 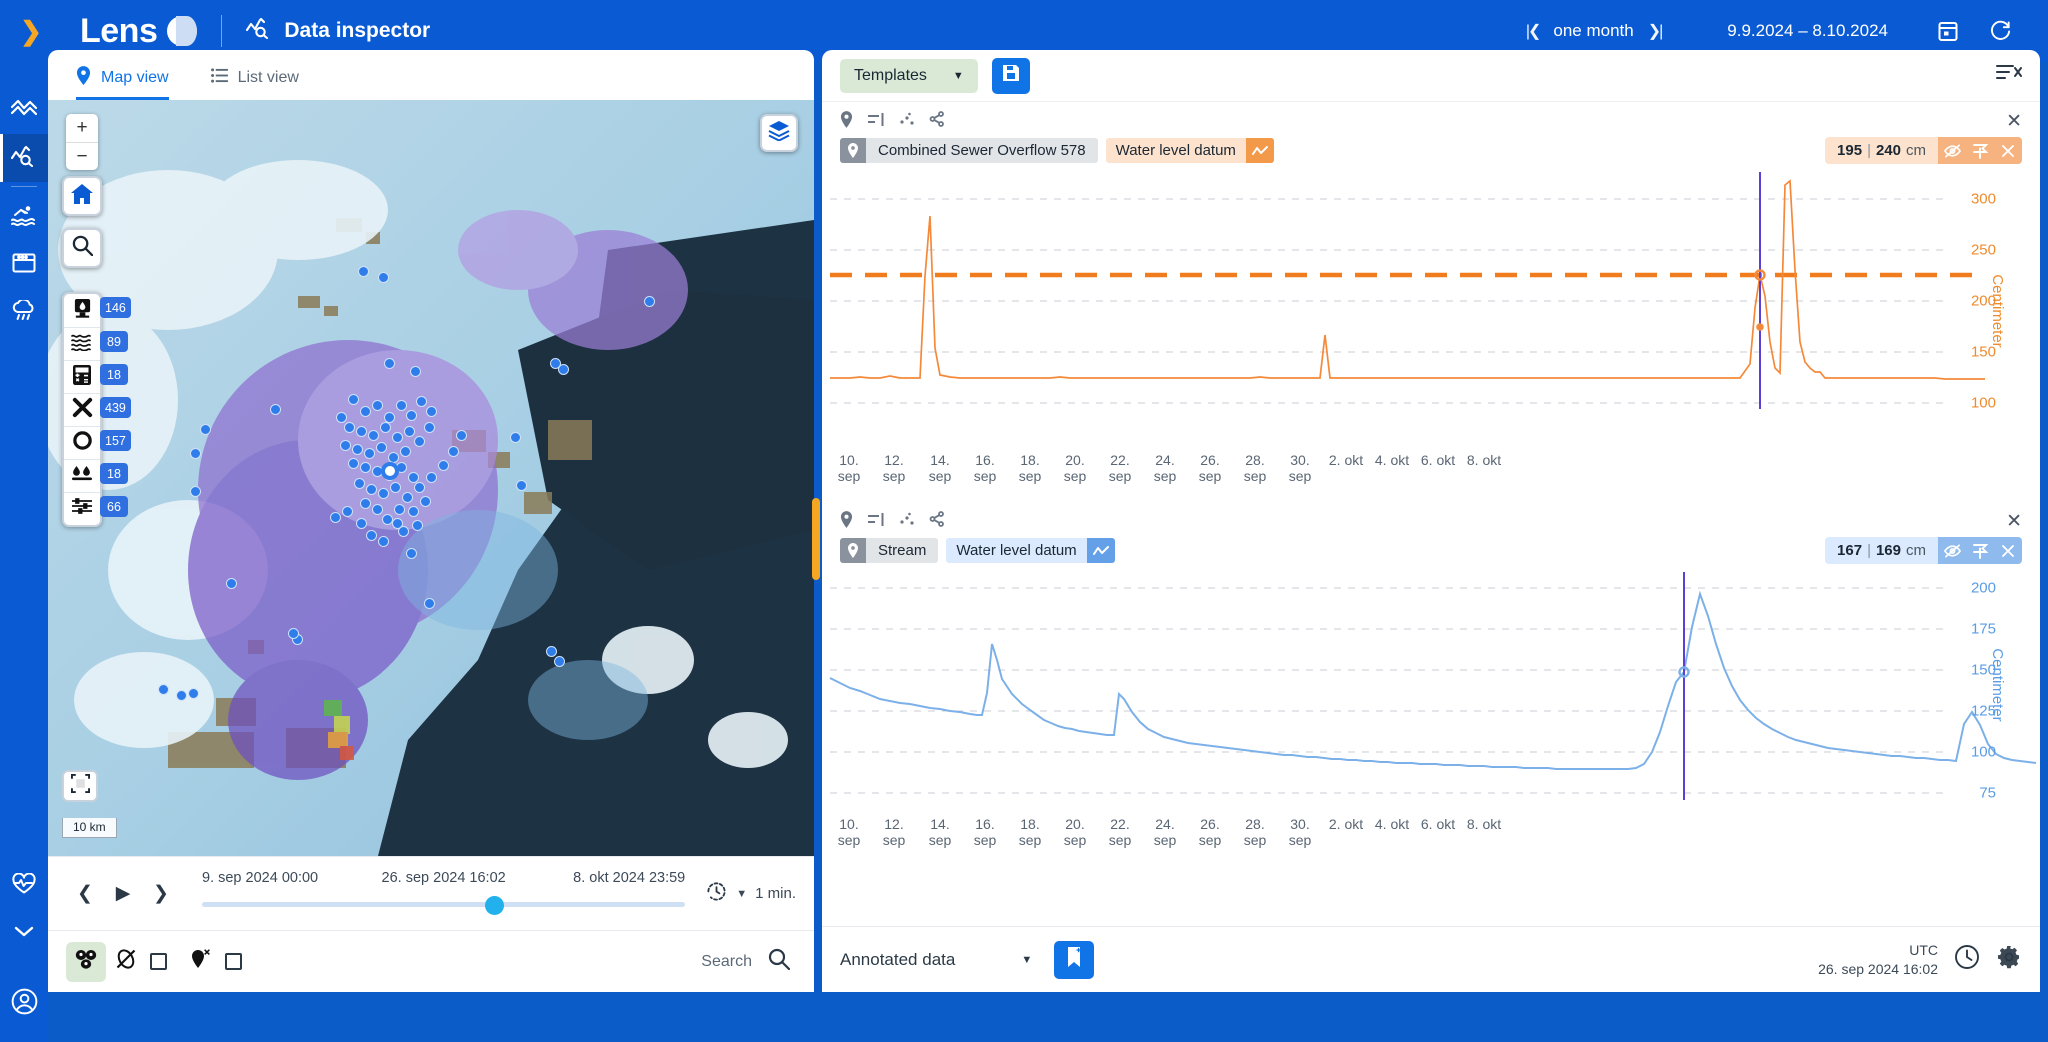 I want to click on chart-2-station-tag: Stream, so click(x=889, y=550).